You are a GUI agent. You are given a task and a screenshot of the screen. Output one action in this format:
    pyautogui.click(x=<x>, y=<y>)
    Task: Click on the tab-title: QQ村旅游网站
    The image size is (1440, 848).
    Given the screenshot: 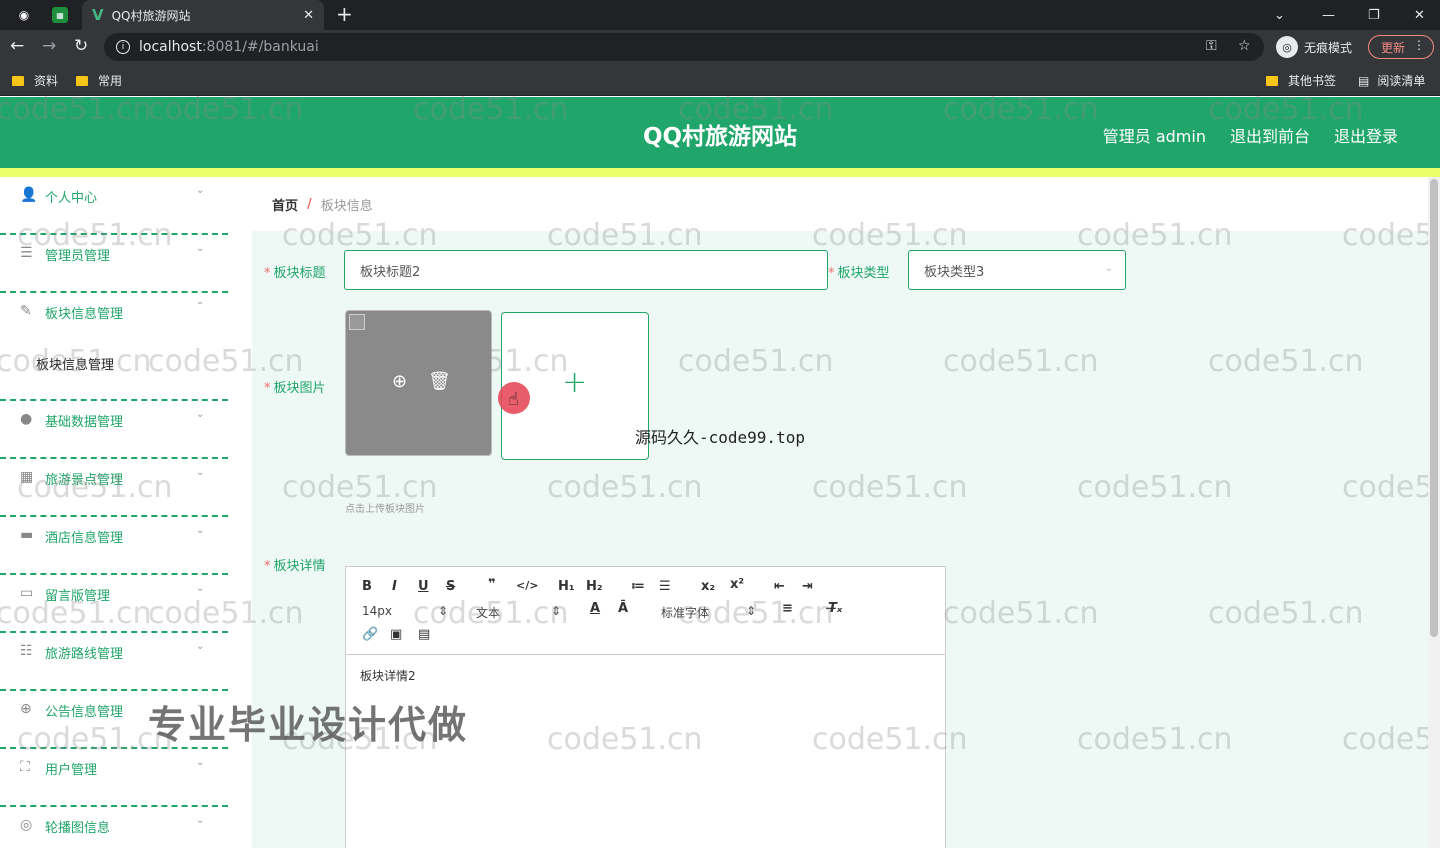 What is the action you would take?
    pyautogui.click(x=151, y=15)
    